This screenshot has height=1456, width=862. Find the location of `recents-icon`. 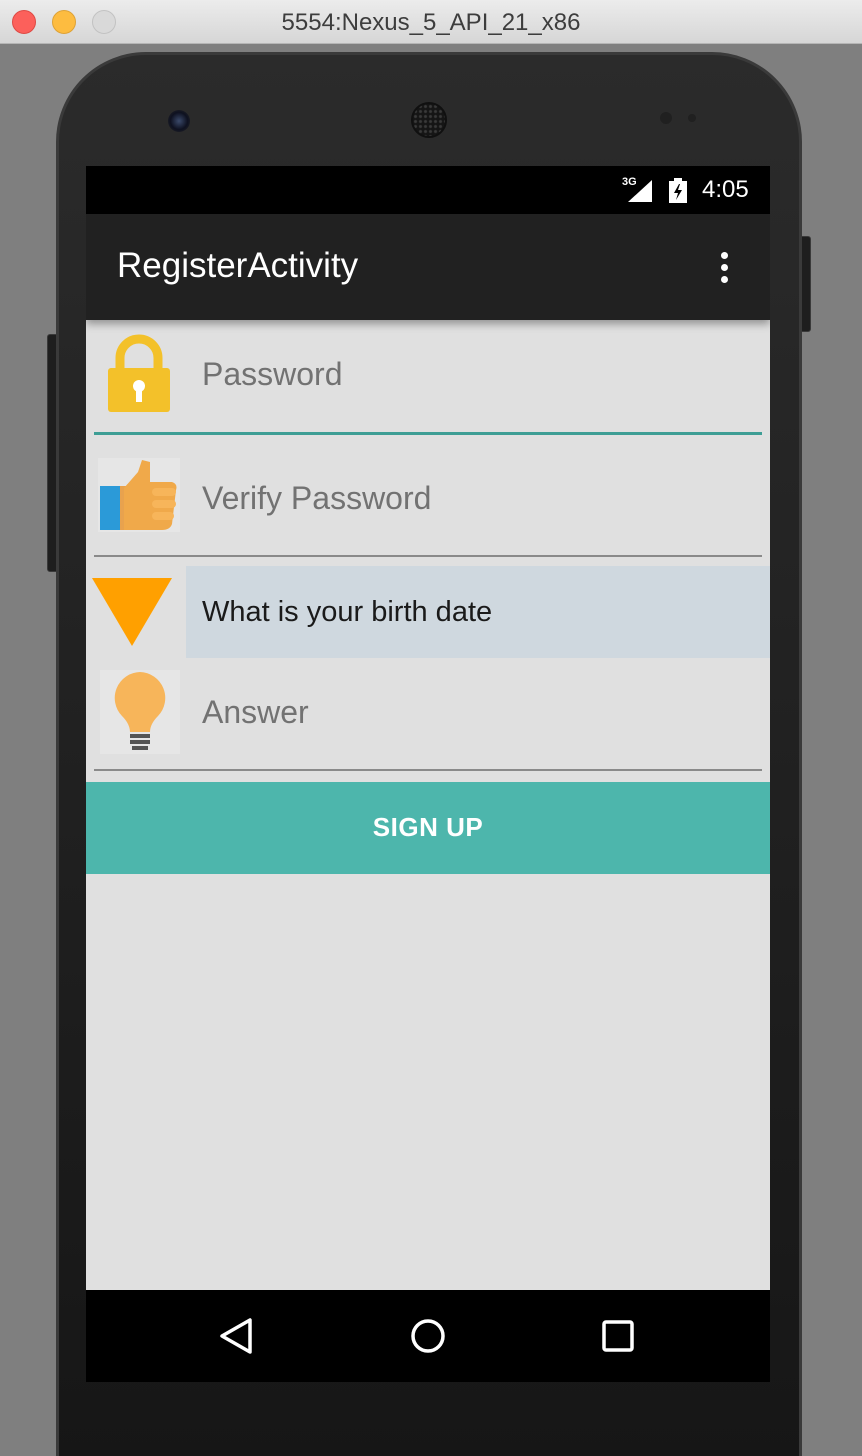

recents-icon is located at coordinates (618, 1336).